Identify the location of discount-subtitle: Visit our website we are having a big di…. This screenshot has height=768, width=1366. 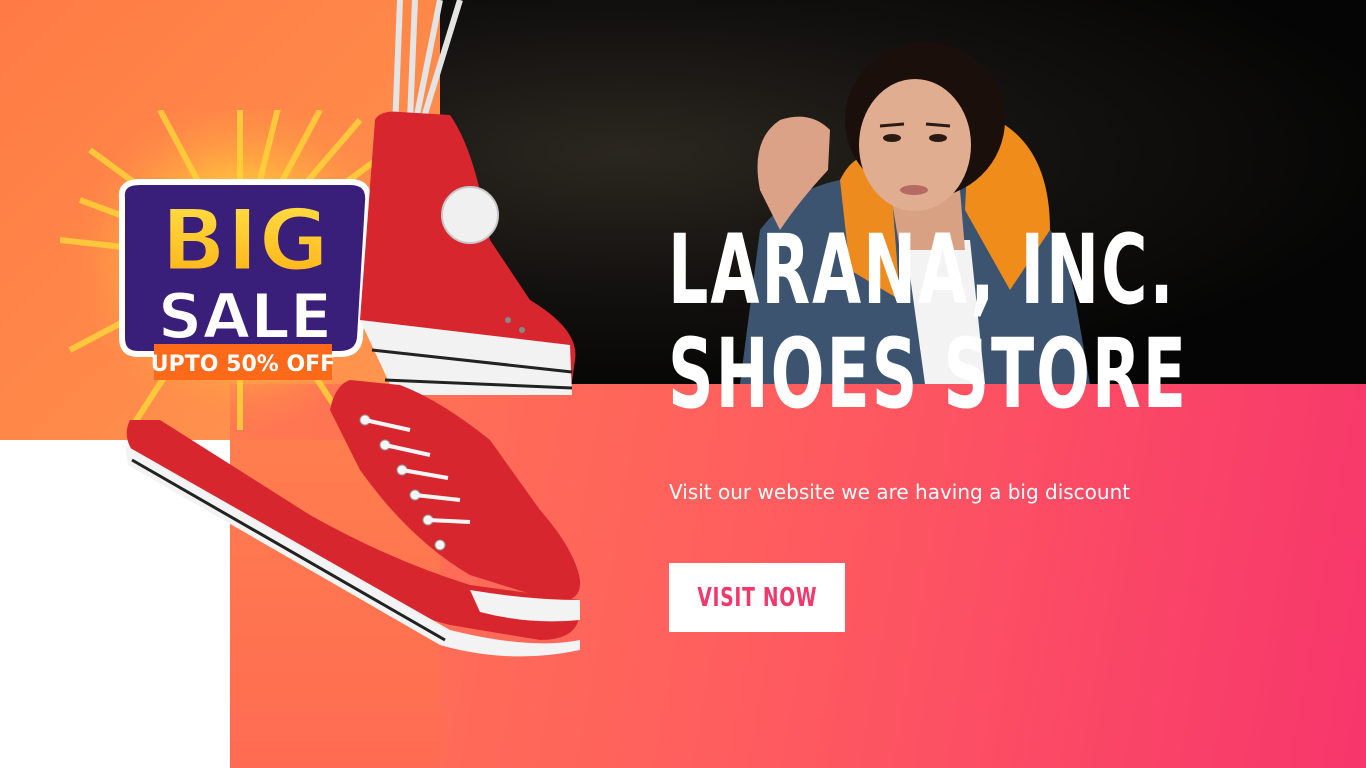
(900, 492).